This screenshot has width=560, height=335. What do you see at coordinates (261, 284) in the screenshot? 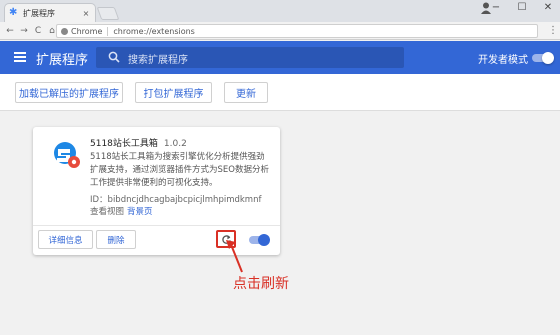
I see `annotation-text: 点击刷新` at bounding box center [261, 284].